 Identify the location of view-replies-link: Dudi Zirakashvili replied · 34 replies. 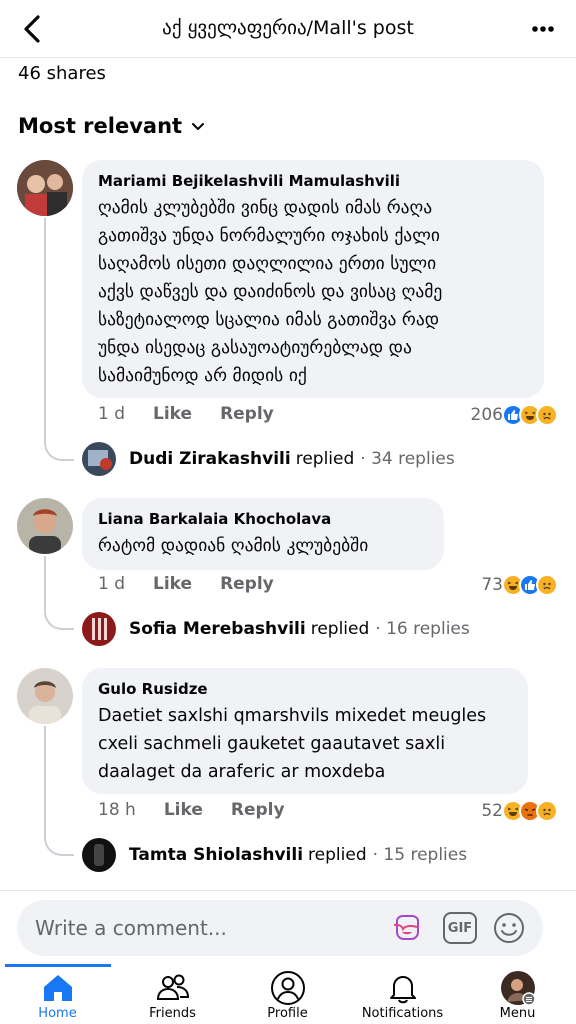
(268, 459).